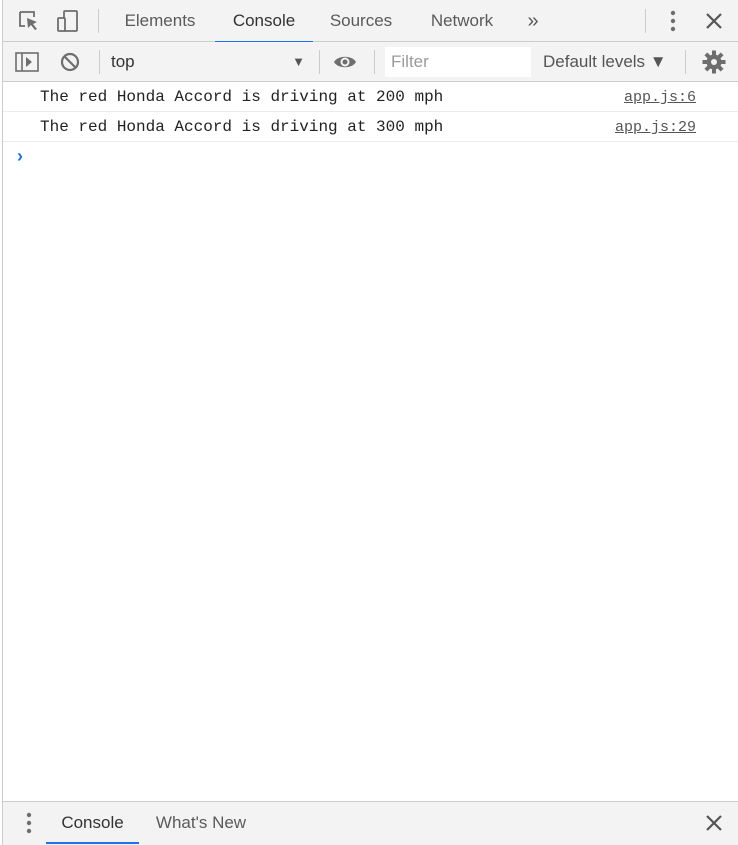 This screenshot has width=738, height=845. I want to click on console-input, so click(384, 157).